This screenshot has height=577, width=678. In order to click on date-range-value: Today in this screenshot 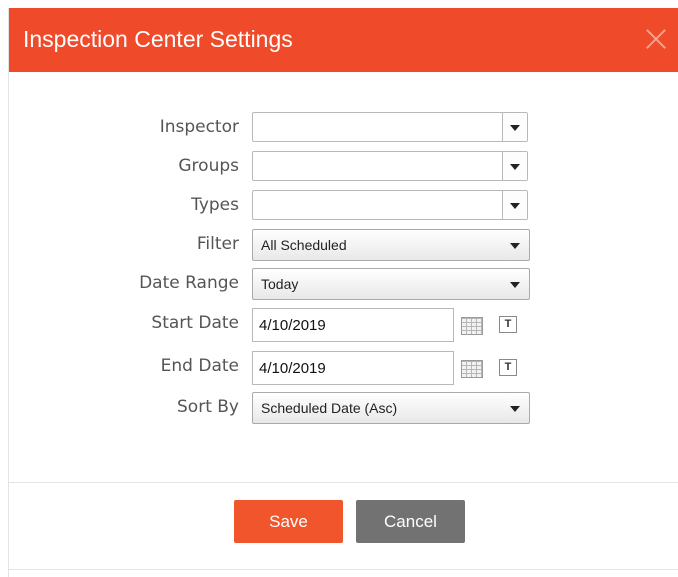, I will do `click(280, 284)`.